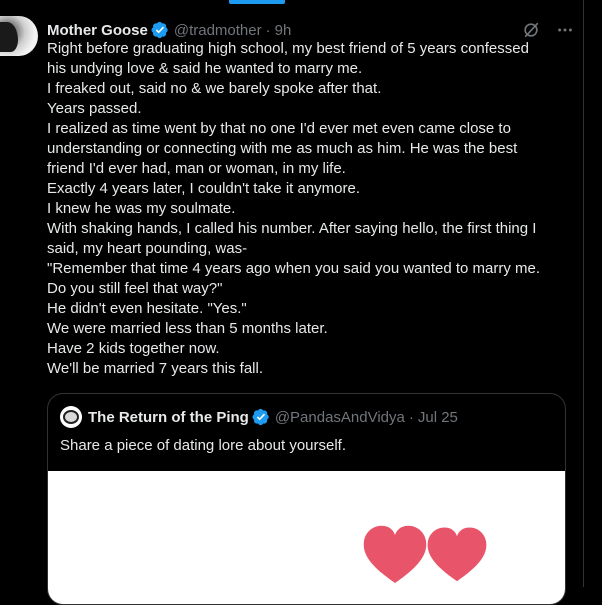 Image resolution: width=602 pixels, height=605 pixels. What do you see at coordinates (283, 30) in the screenshot?
I see `tweet-timestamp: 9h` at bounding box center [283, 30].